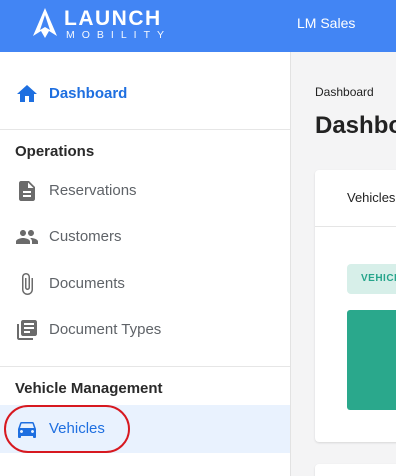  I want to click on logo-wordmark: LAUNCH, so click(113, 18).